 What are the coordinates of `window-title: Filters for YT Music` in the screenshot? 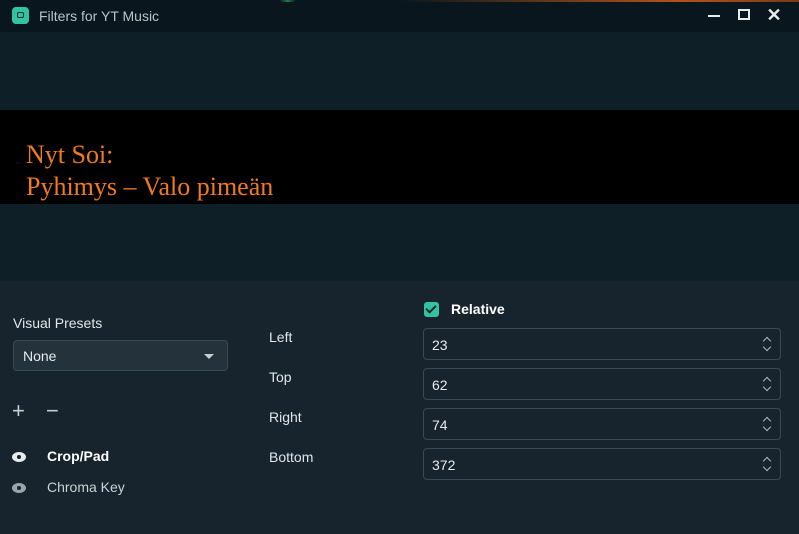 It's located at (99, 16).